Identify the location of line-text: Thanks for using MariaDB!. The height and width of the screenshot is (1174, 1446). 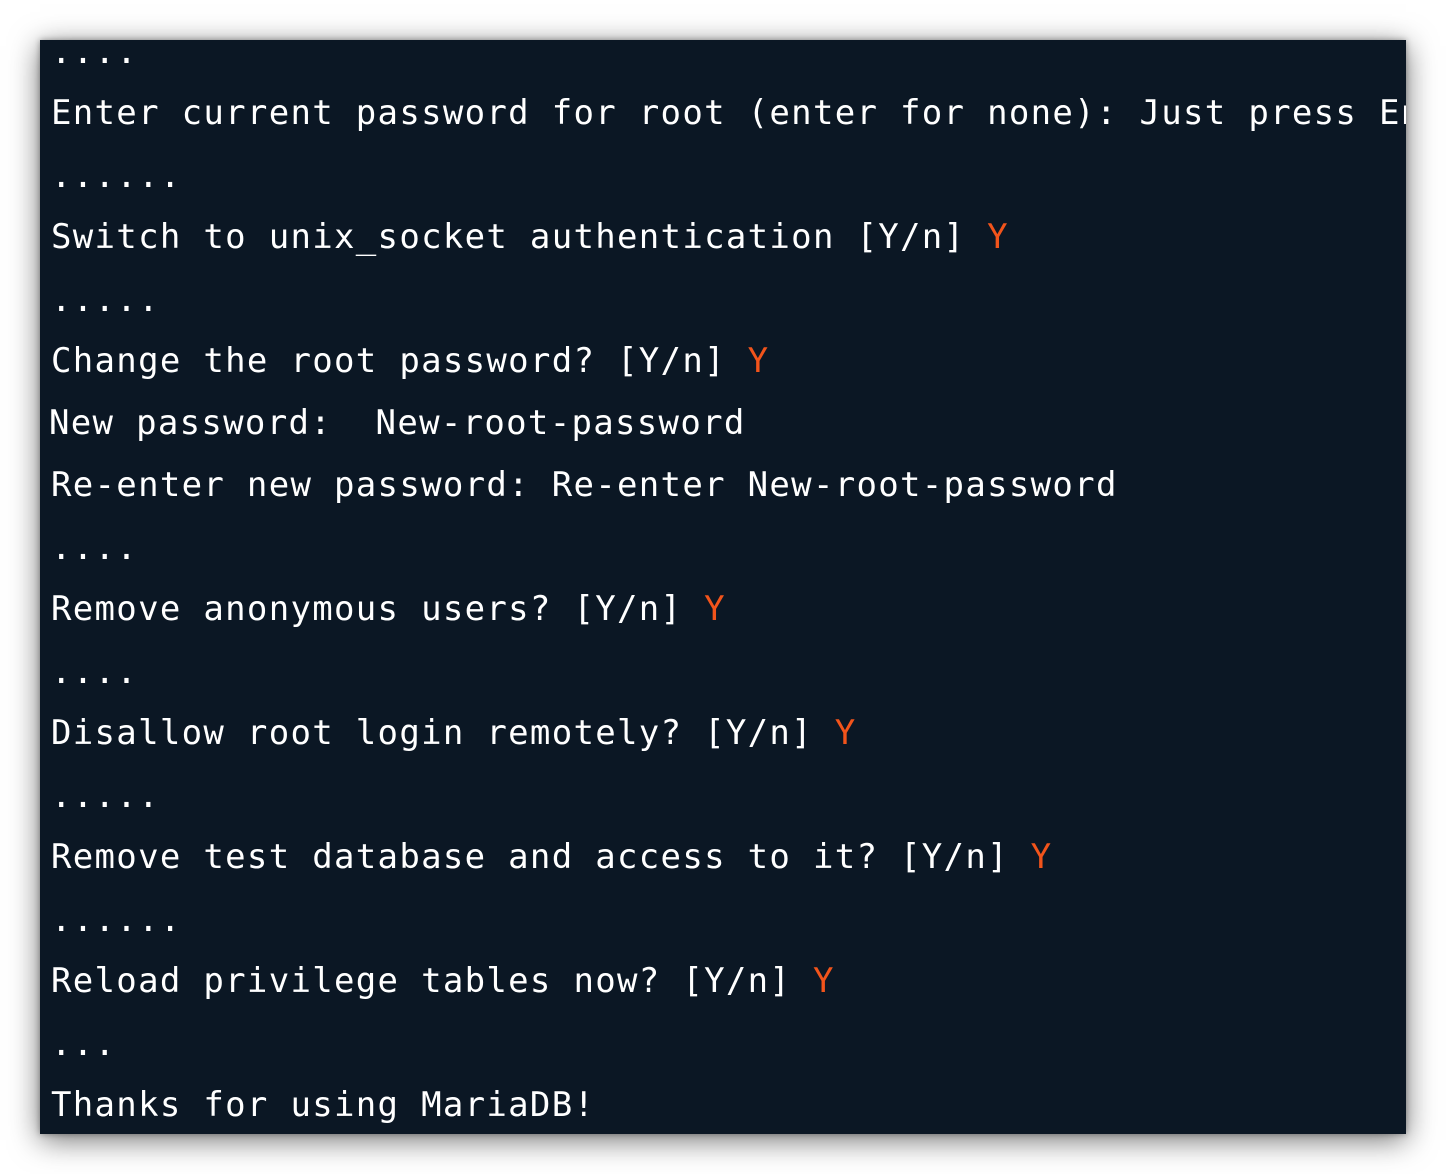
(323, 1105).